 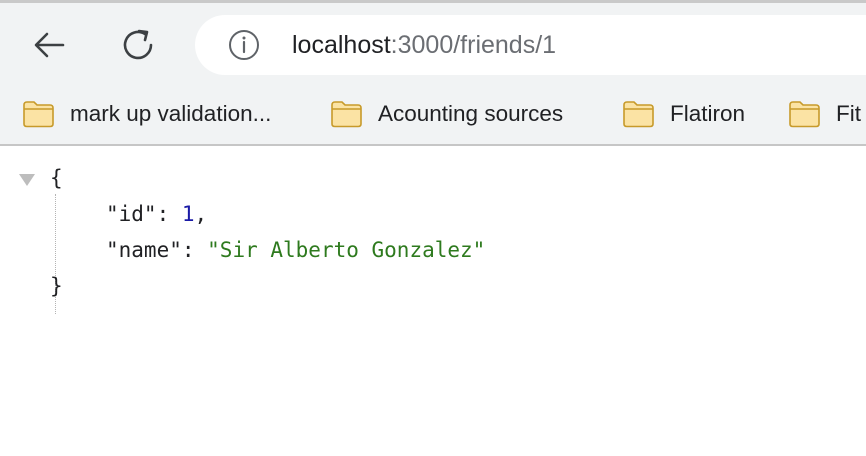 What do you see at coordinates (824, 114) in the screenshot?
I see `bookmark-folder: Fit` at bounding box center [824, 114].